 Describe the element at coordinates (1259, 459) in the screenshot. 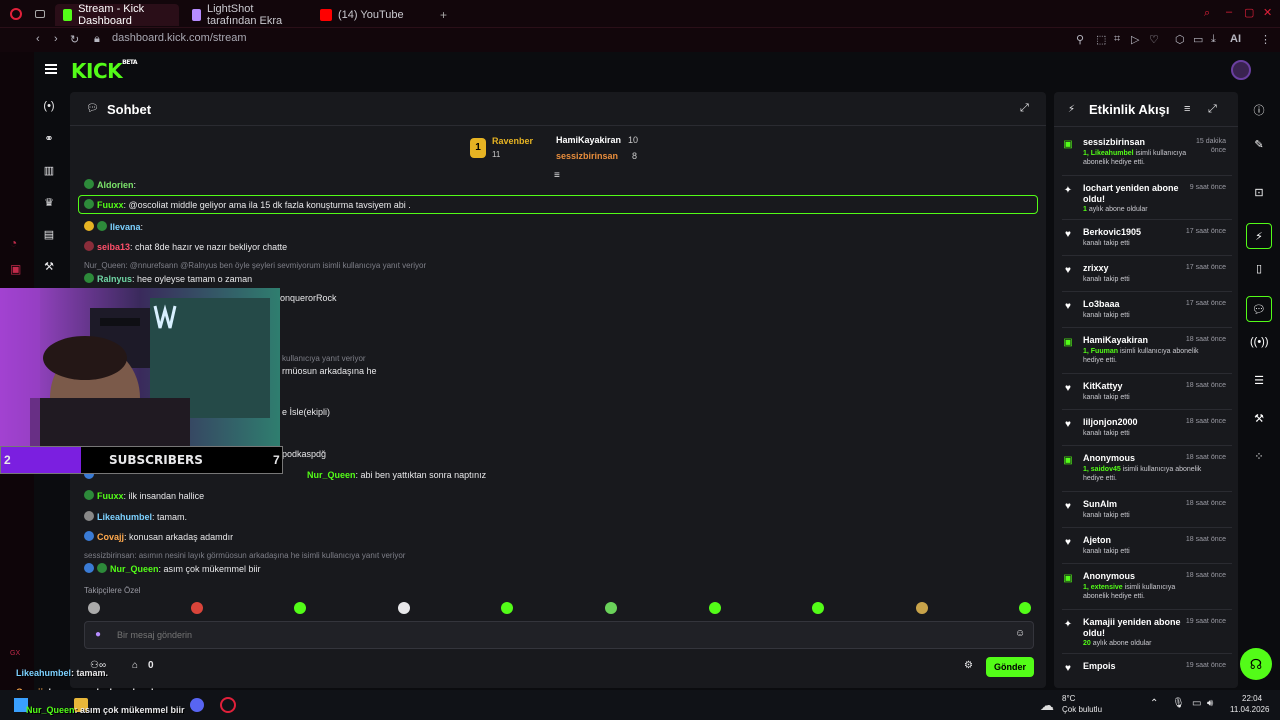

I see `apps-icon: ⁘` at that location.